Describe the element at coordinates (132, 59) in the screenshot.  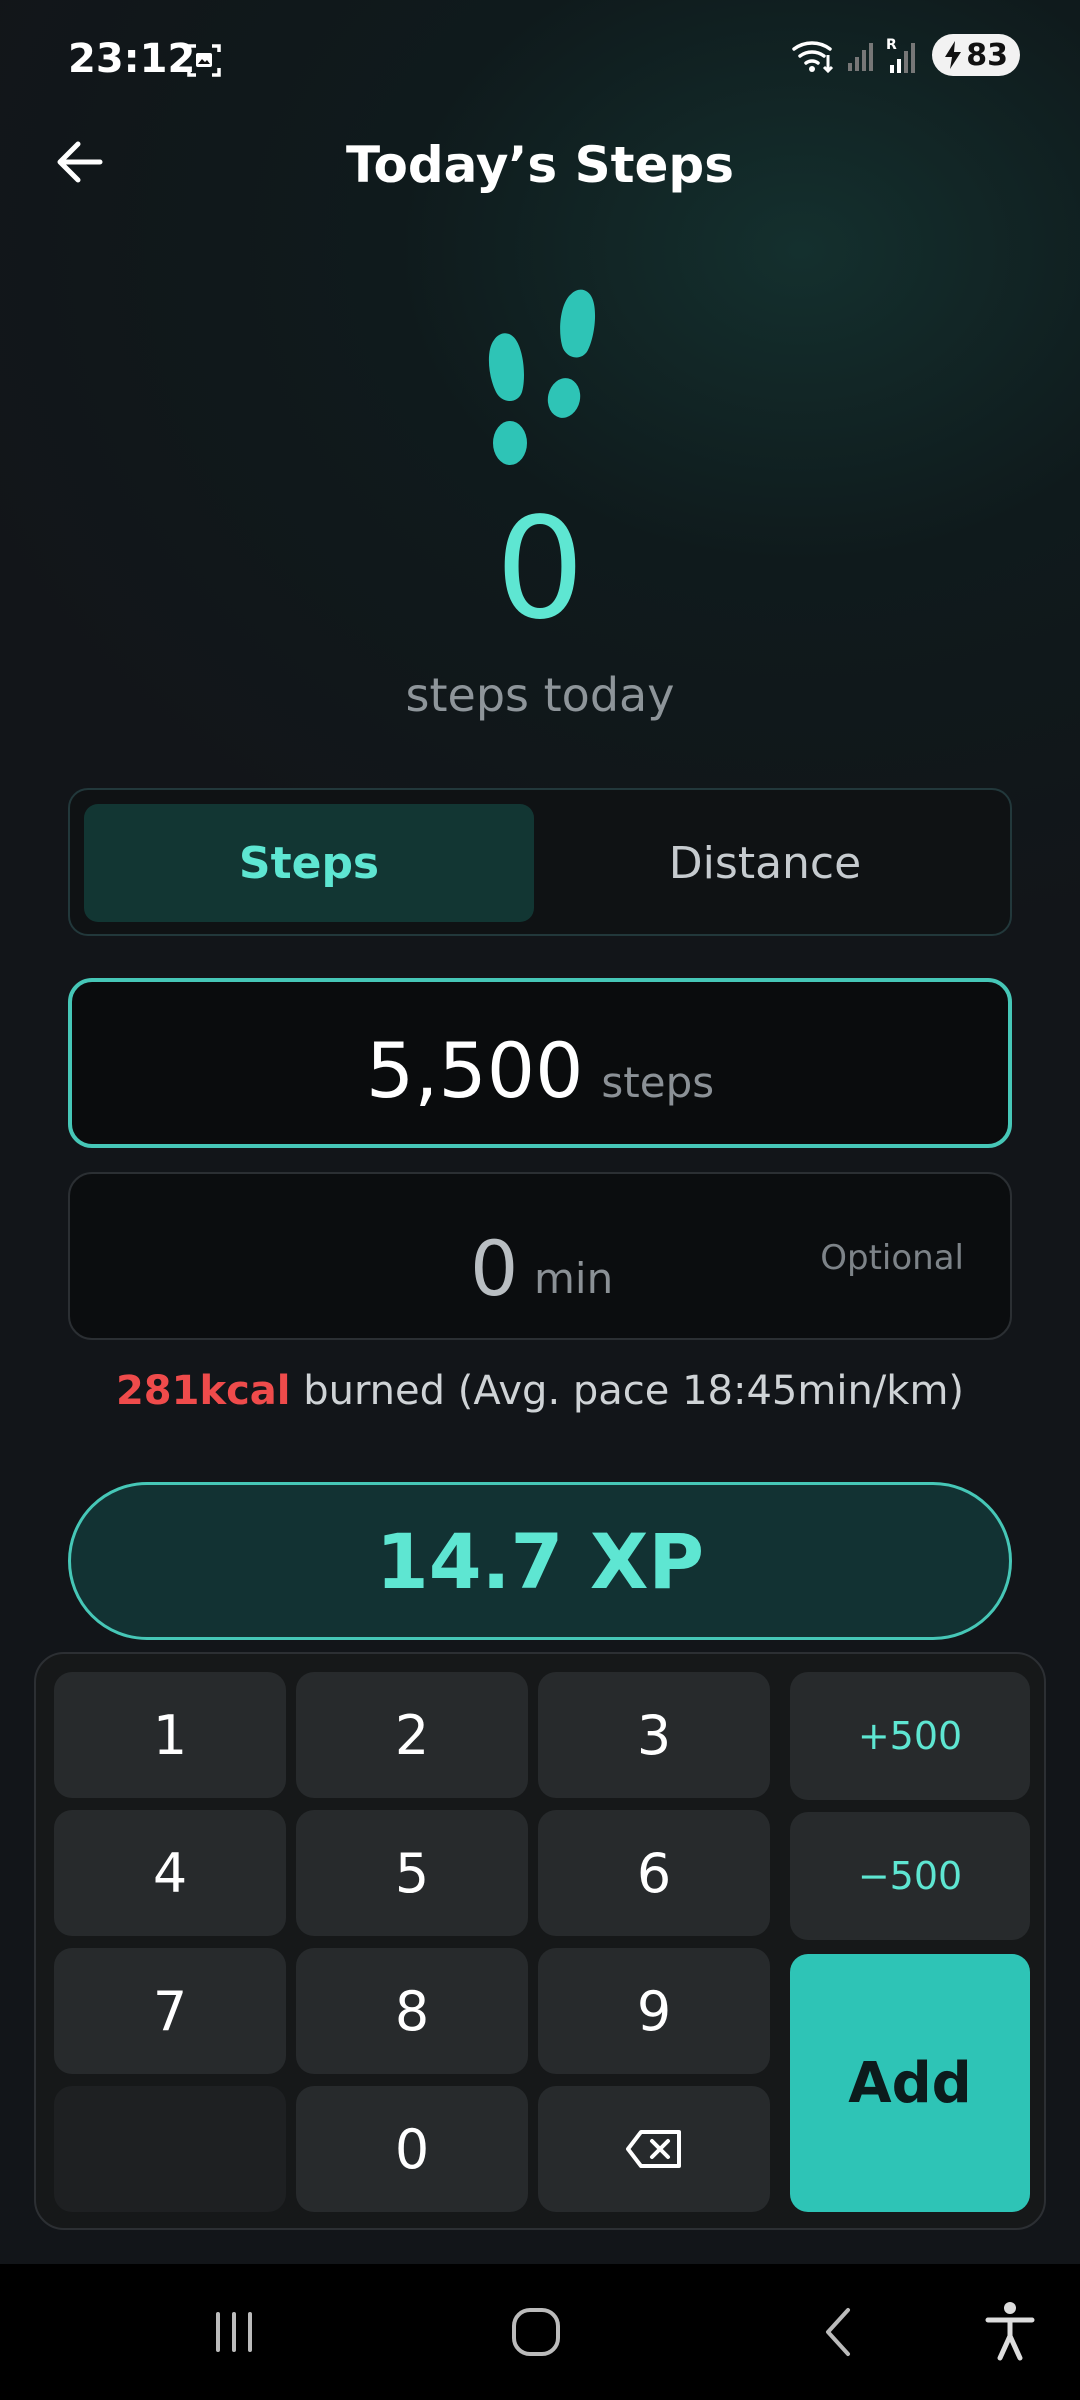
I see `status-time: 23:12` at that location.